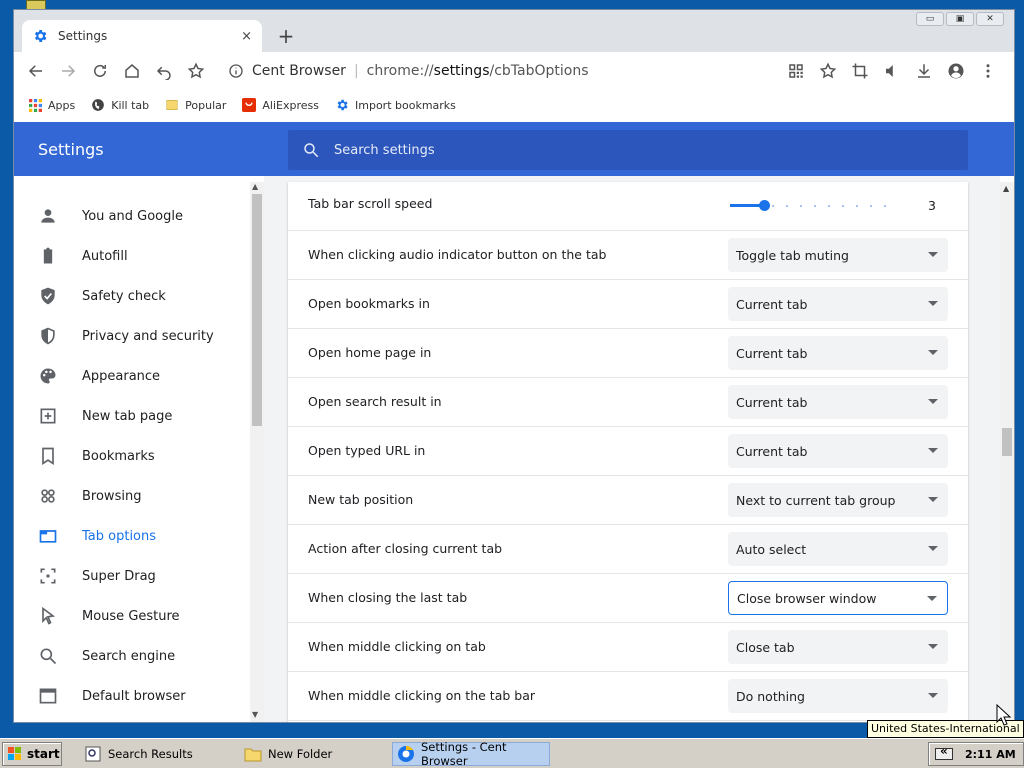 Image resolution: width=1024 pixels, height=768 pixels. I want to click on tab-close-icon: ×, so click(246, 36).